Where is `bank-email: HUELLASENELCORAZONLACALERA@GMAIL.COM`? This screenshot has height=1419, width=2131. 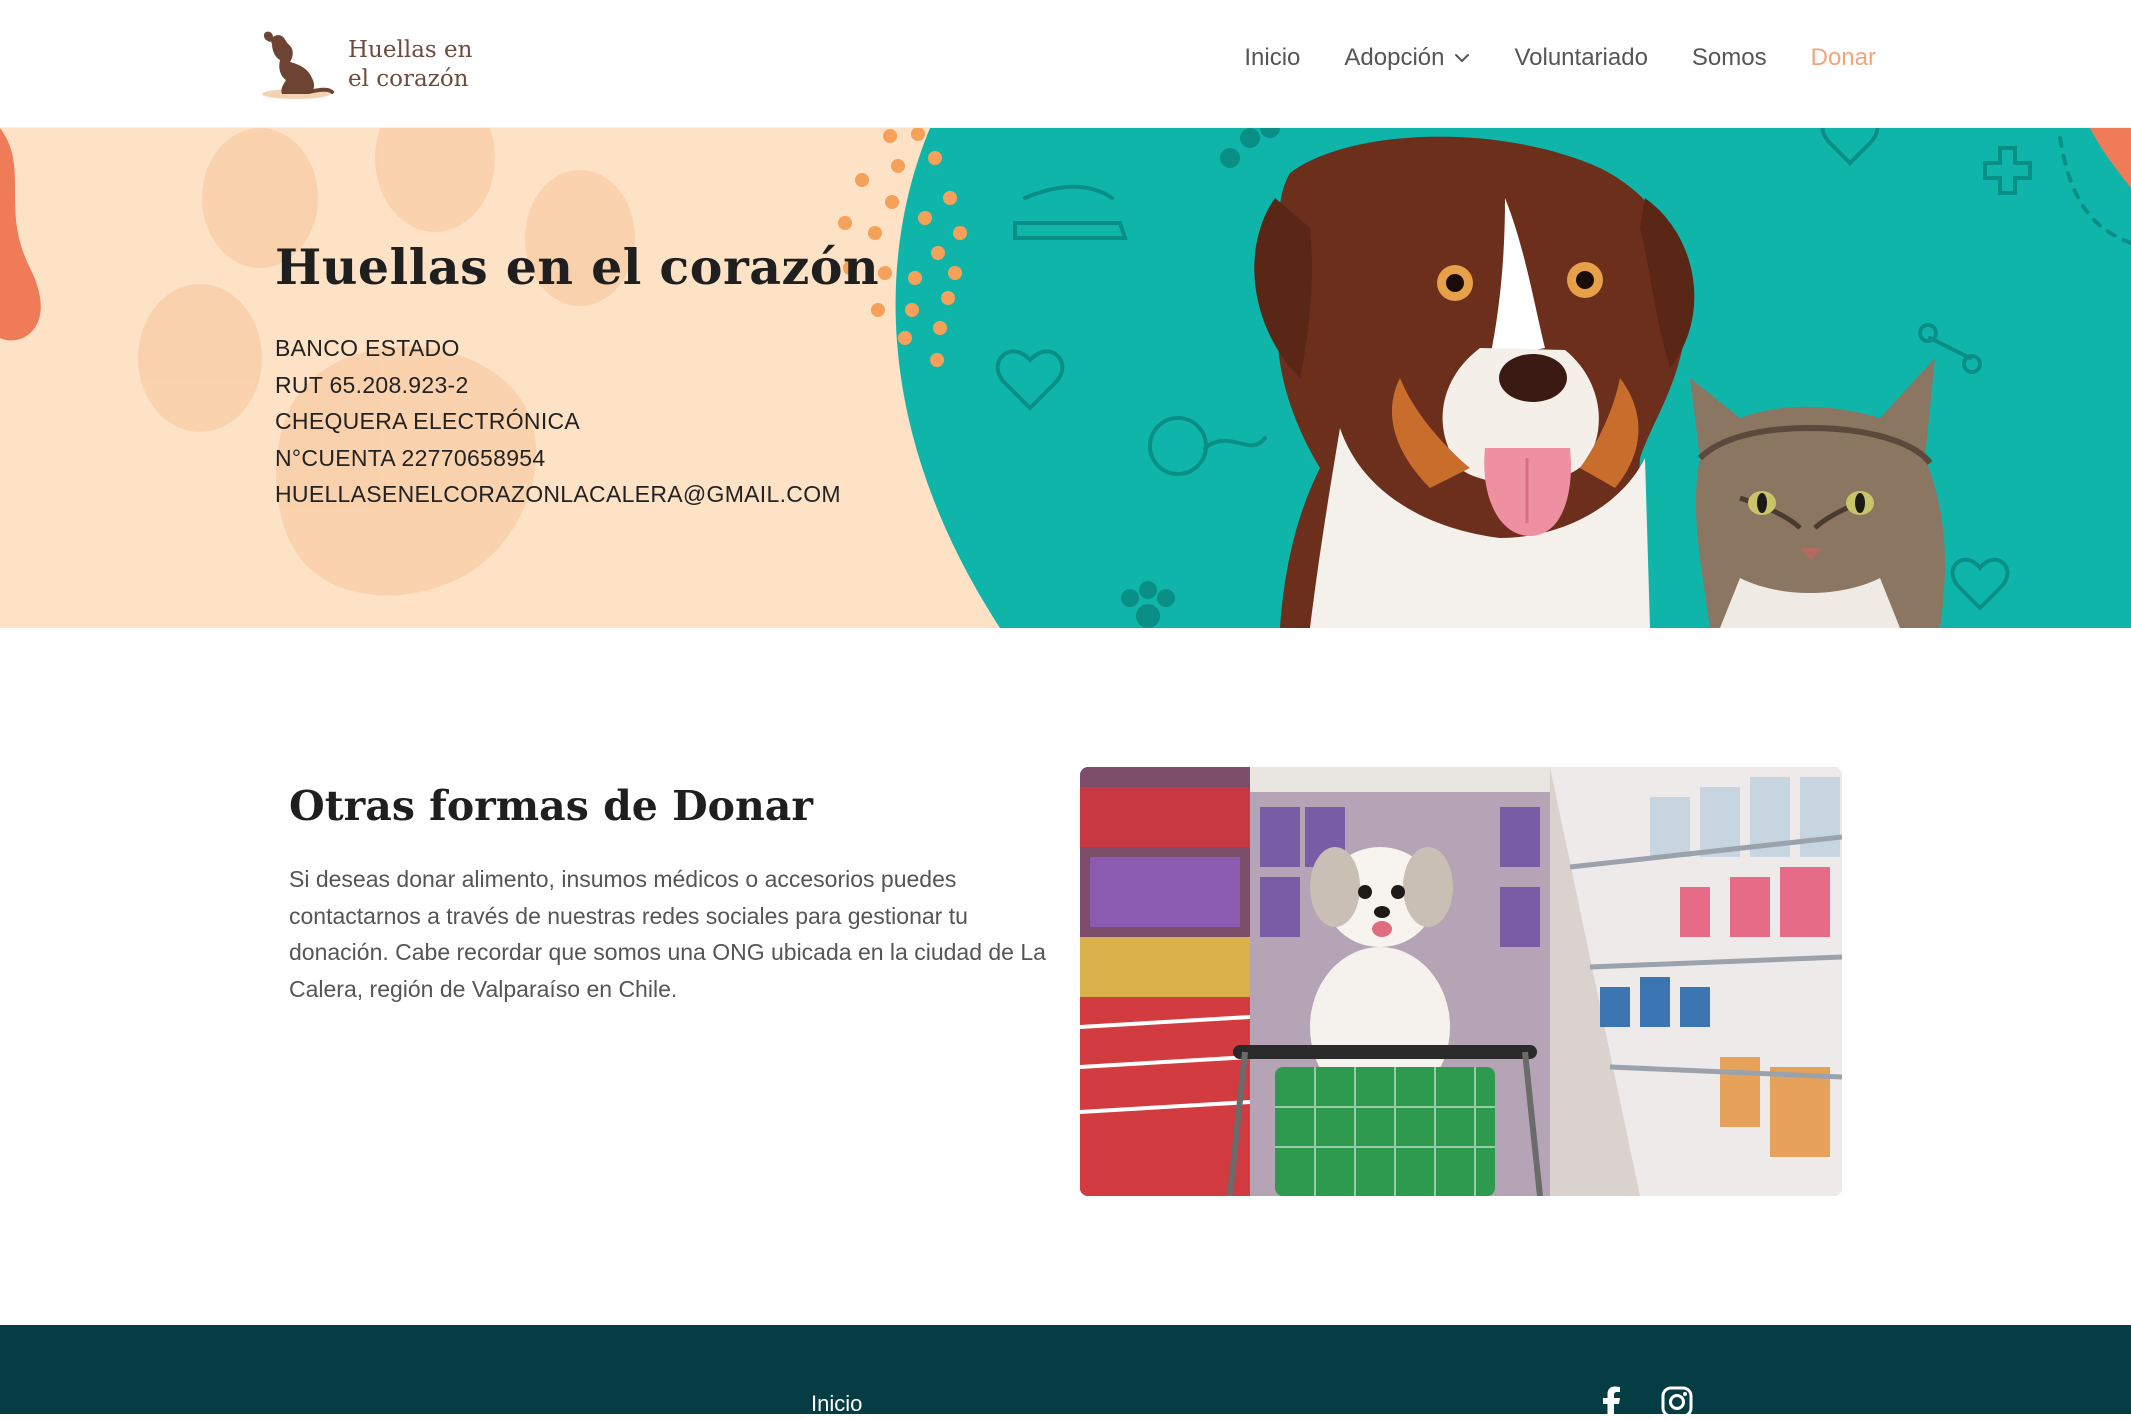 bank-email: HUELLASENELCORAZONLACALERA@GMAIL.COM is located at coordinates (558, 494).